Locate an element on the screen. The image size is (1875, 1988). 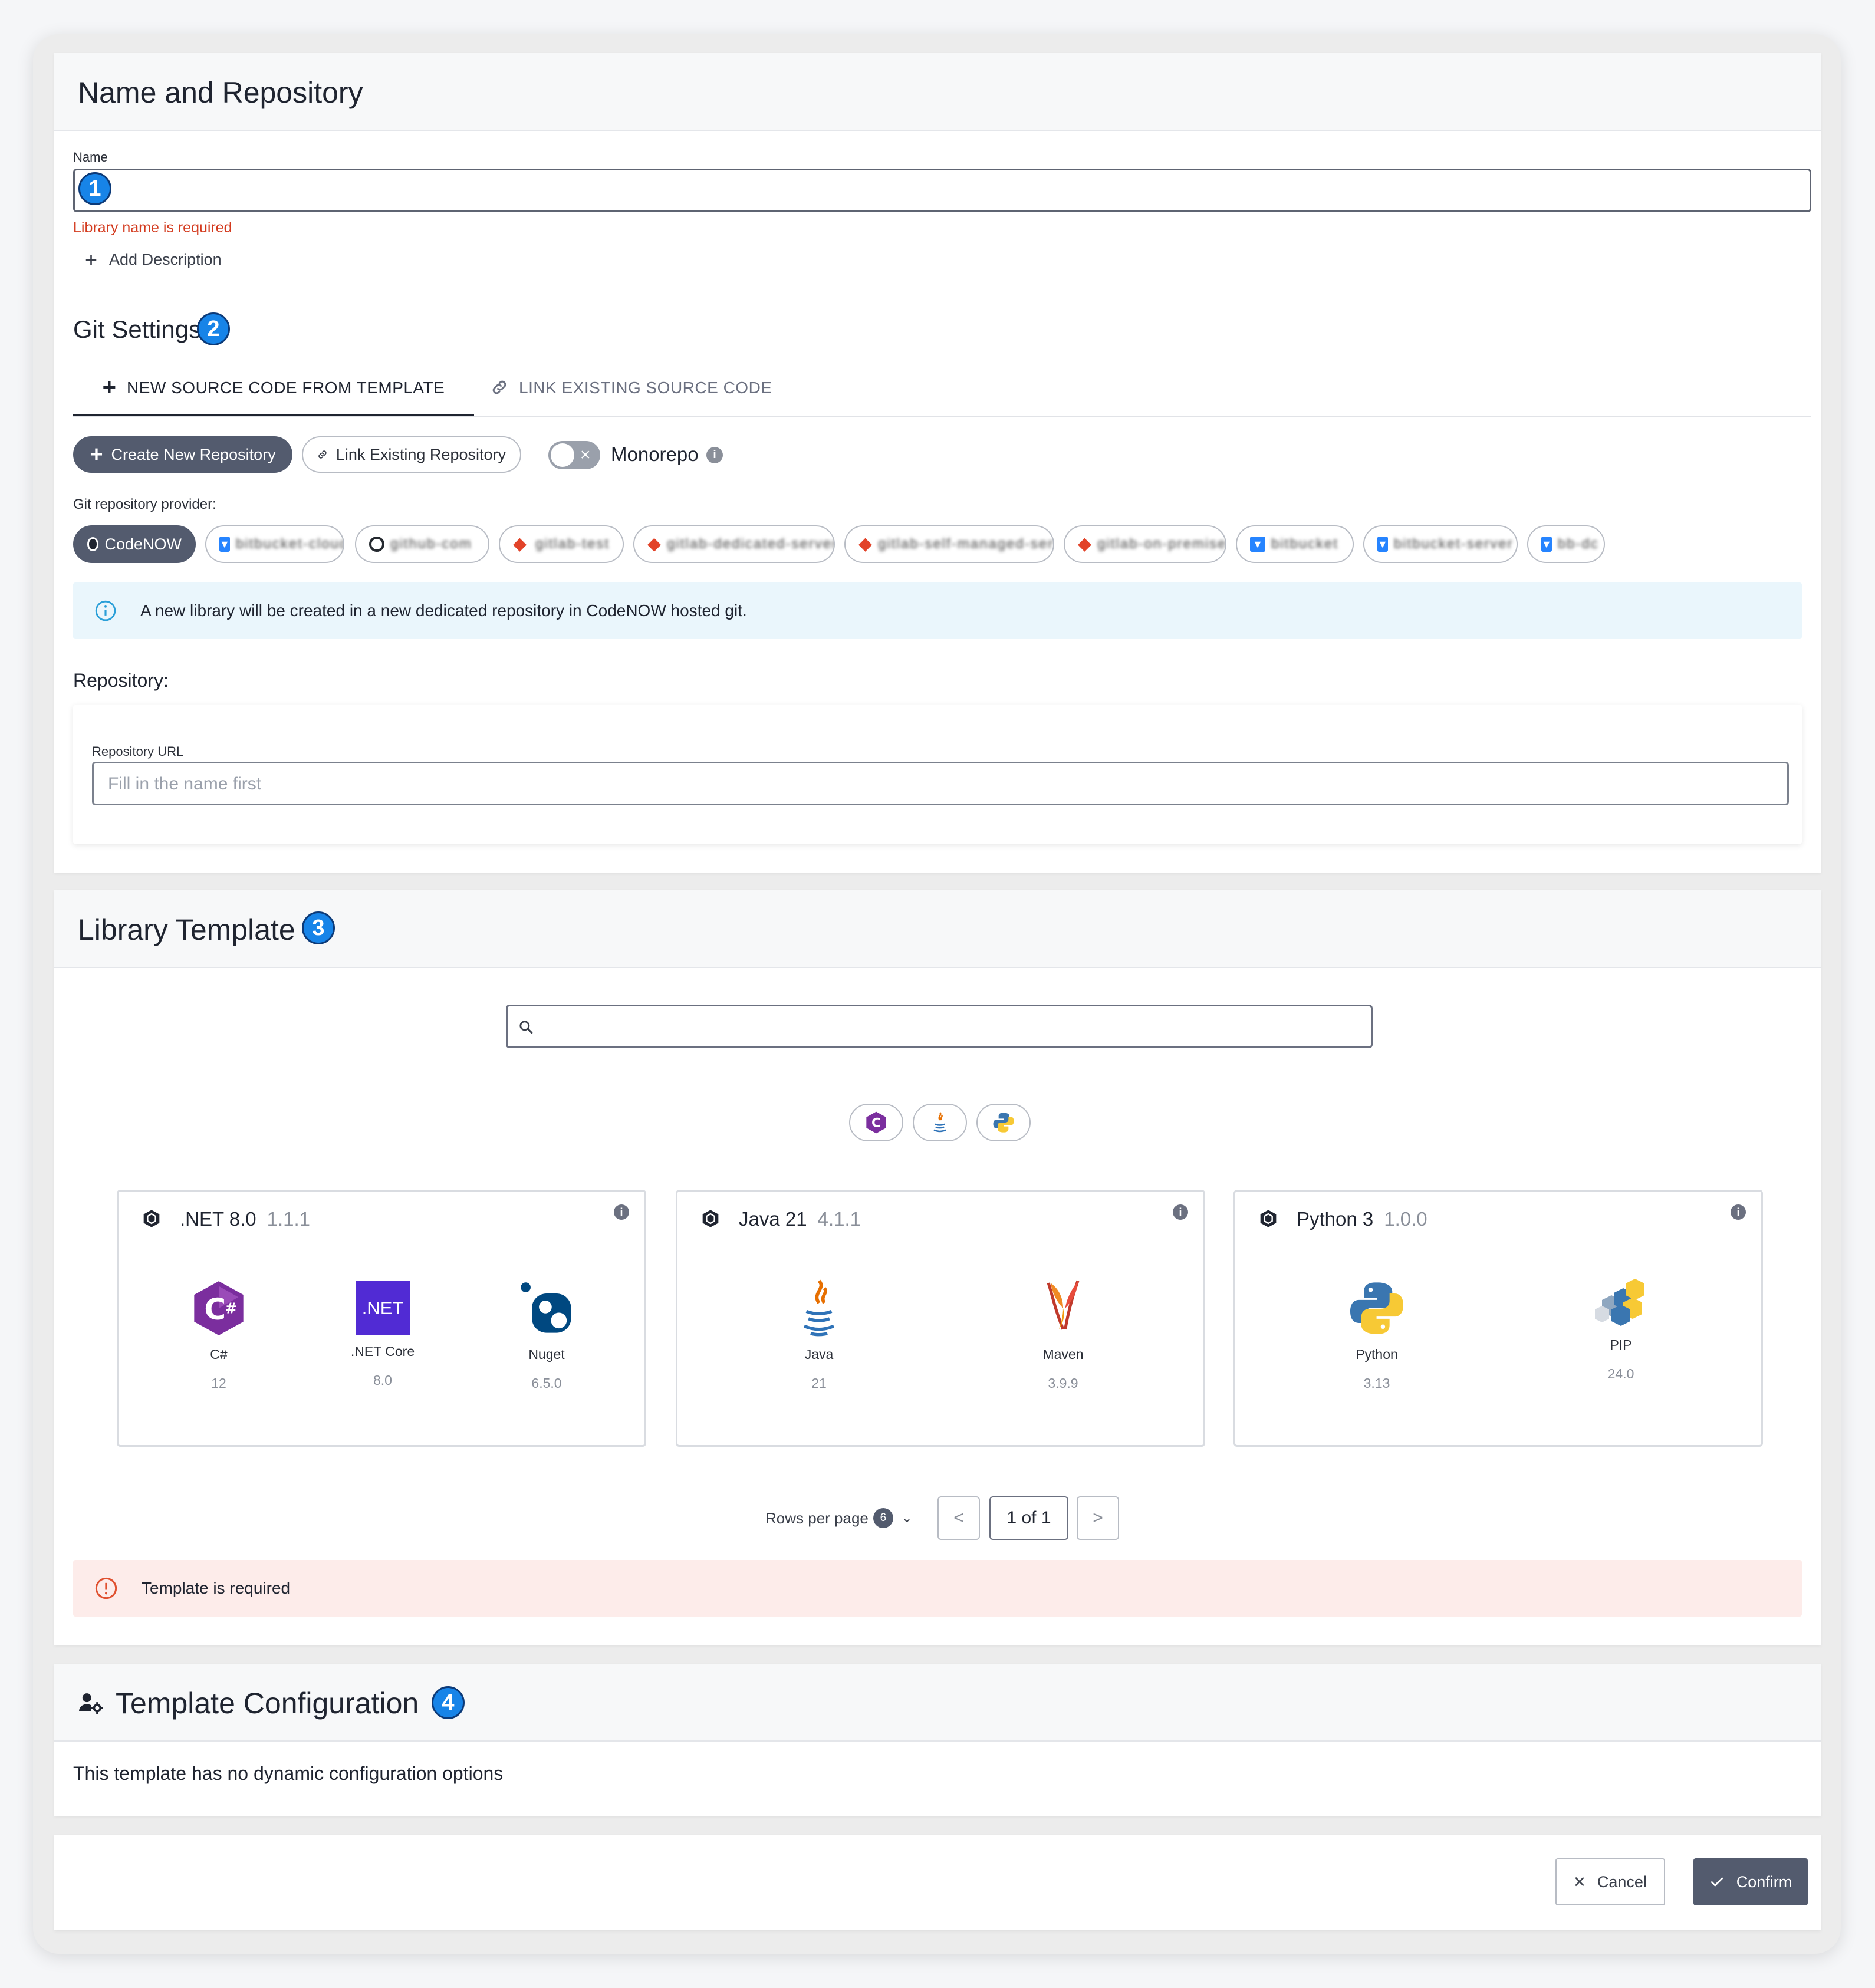
prev-page-button: < is located at coordinates (959, 1518).